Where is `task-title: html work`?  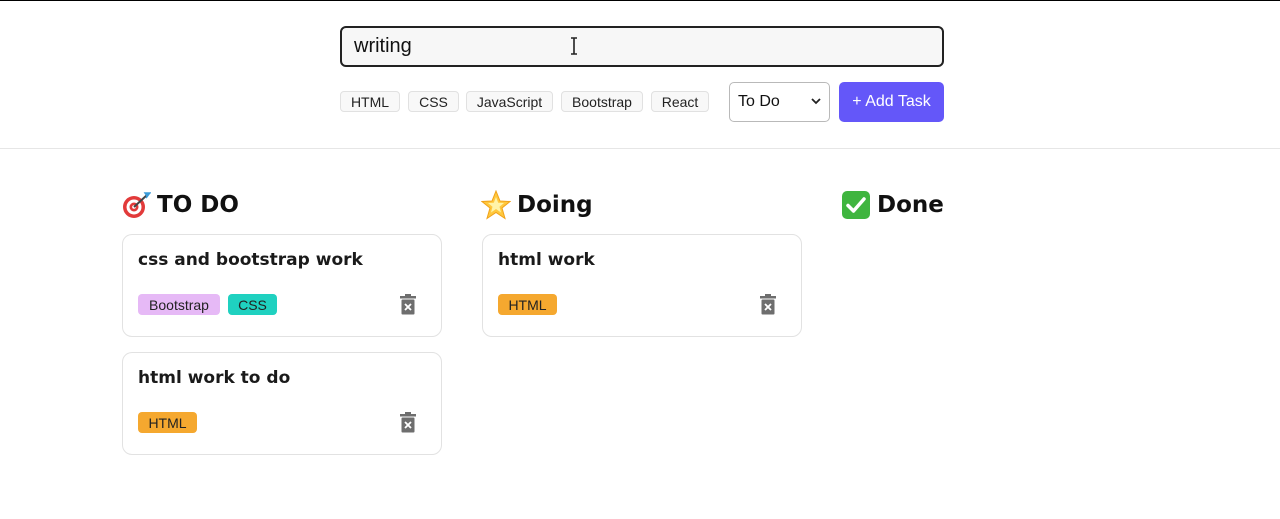
task-title: html work is located at coordinates (546, 260).